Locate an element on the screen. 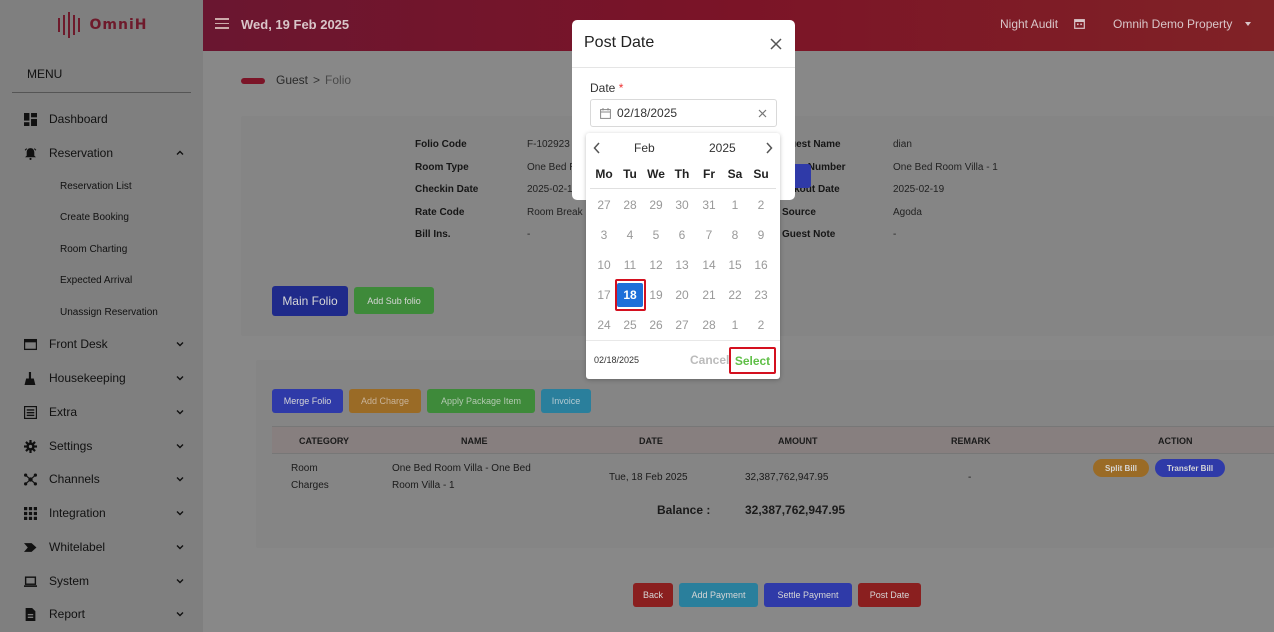  breadcrumb: Guest > Folio is located at coordinates (313, 80).